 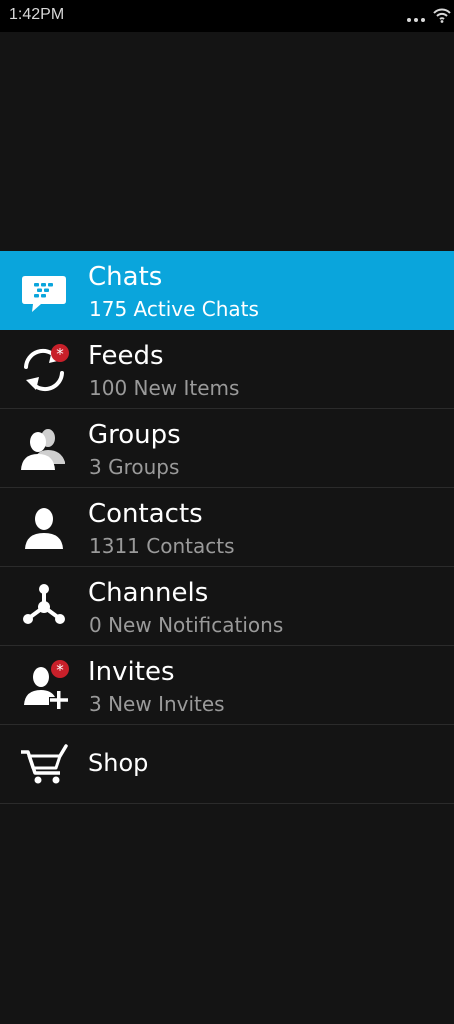 I want to click on menu-item-invites: * Invites 3 New Invites, so click(x=227, y=685).